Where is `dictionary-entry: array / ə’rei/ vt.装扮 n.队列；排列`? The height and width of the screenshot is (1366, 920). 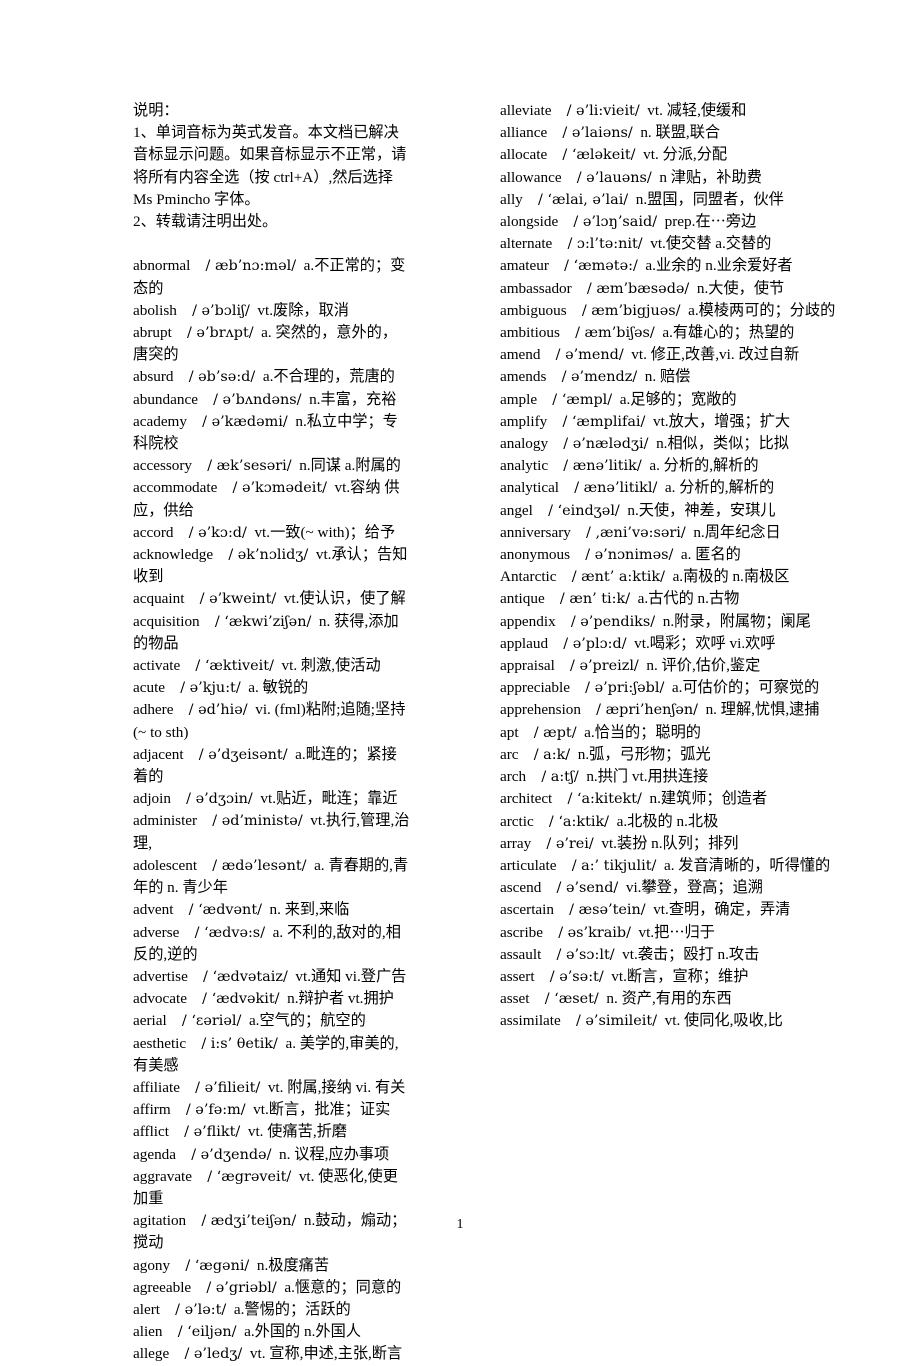 dictionary-entry: array / ə’rei/ vt.装扮 n.队列；排列 is located at coordinates (682, 844).